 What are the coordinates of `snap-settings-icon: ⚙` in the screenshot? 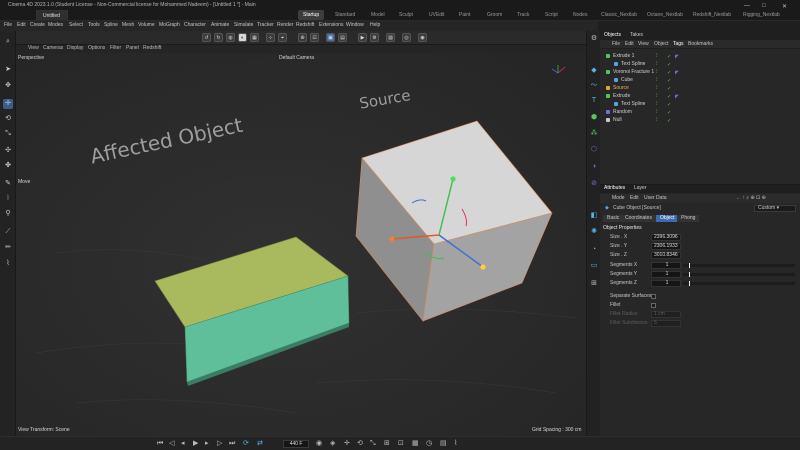 It's located at (594, 39).